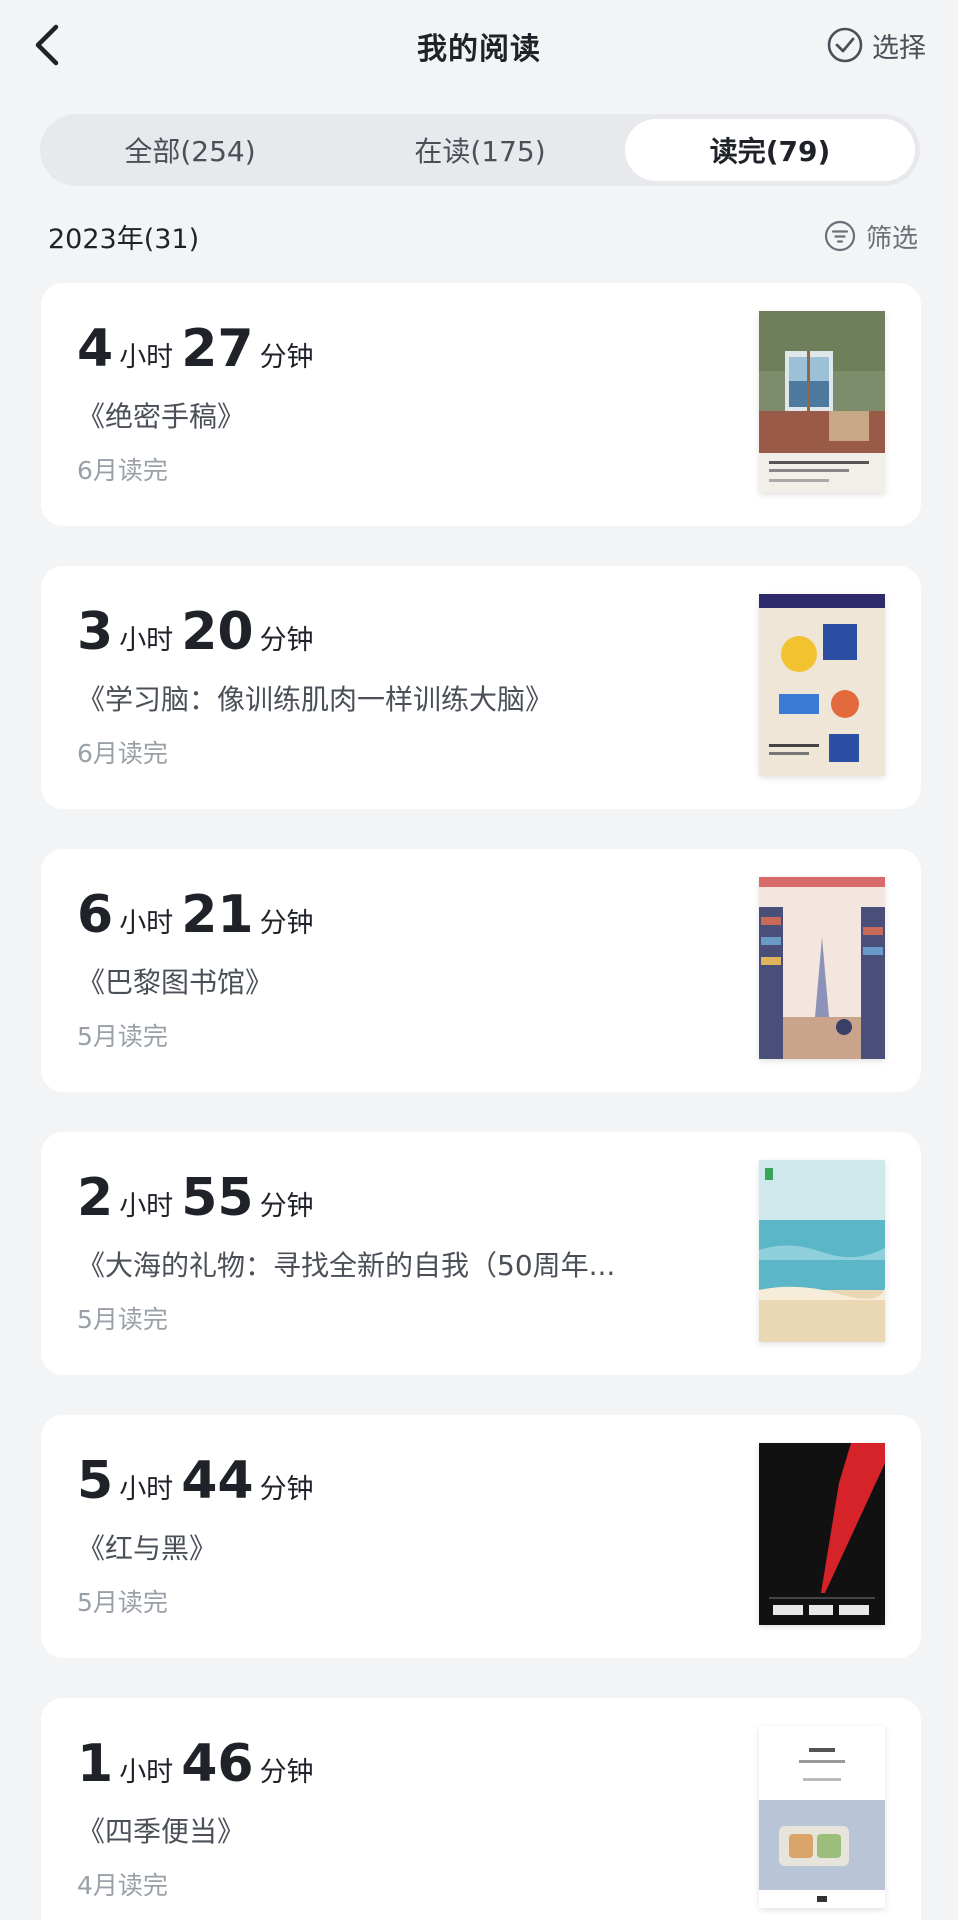  What do you see at coordinates (481, 404) in the screenshot?
I see `book-card: 4 小时 27 分钟 《绝密手稿》 6月读完` at bounding box center [481, 404].